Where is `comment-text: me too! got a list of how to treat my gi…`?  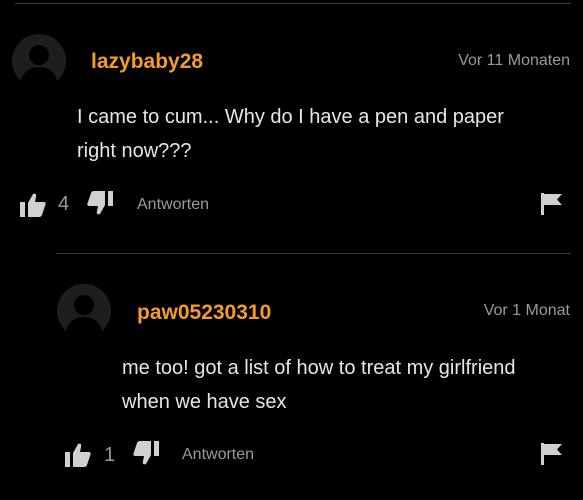
comment-text: me too! got a list of how to treat my gi… is located at coordinates (319, 385).